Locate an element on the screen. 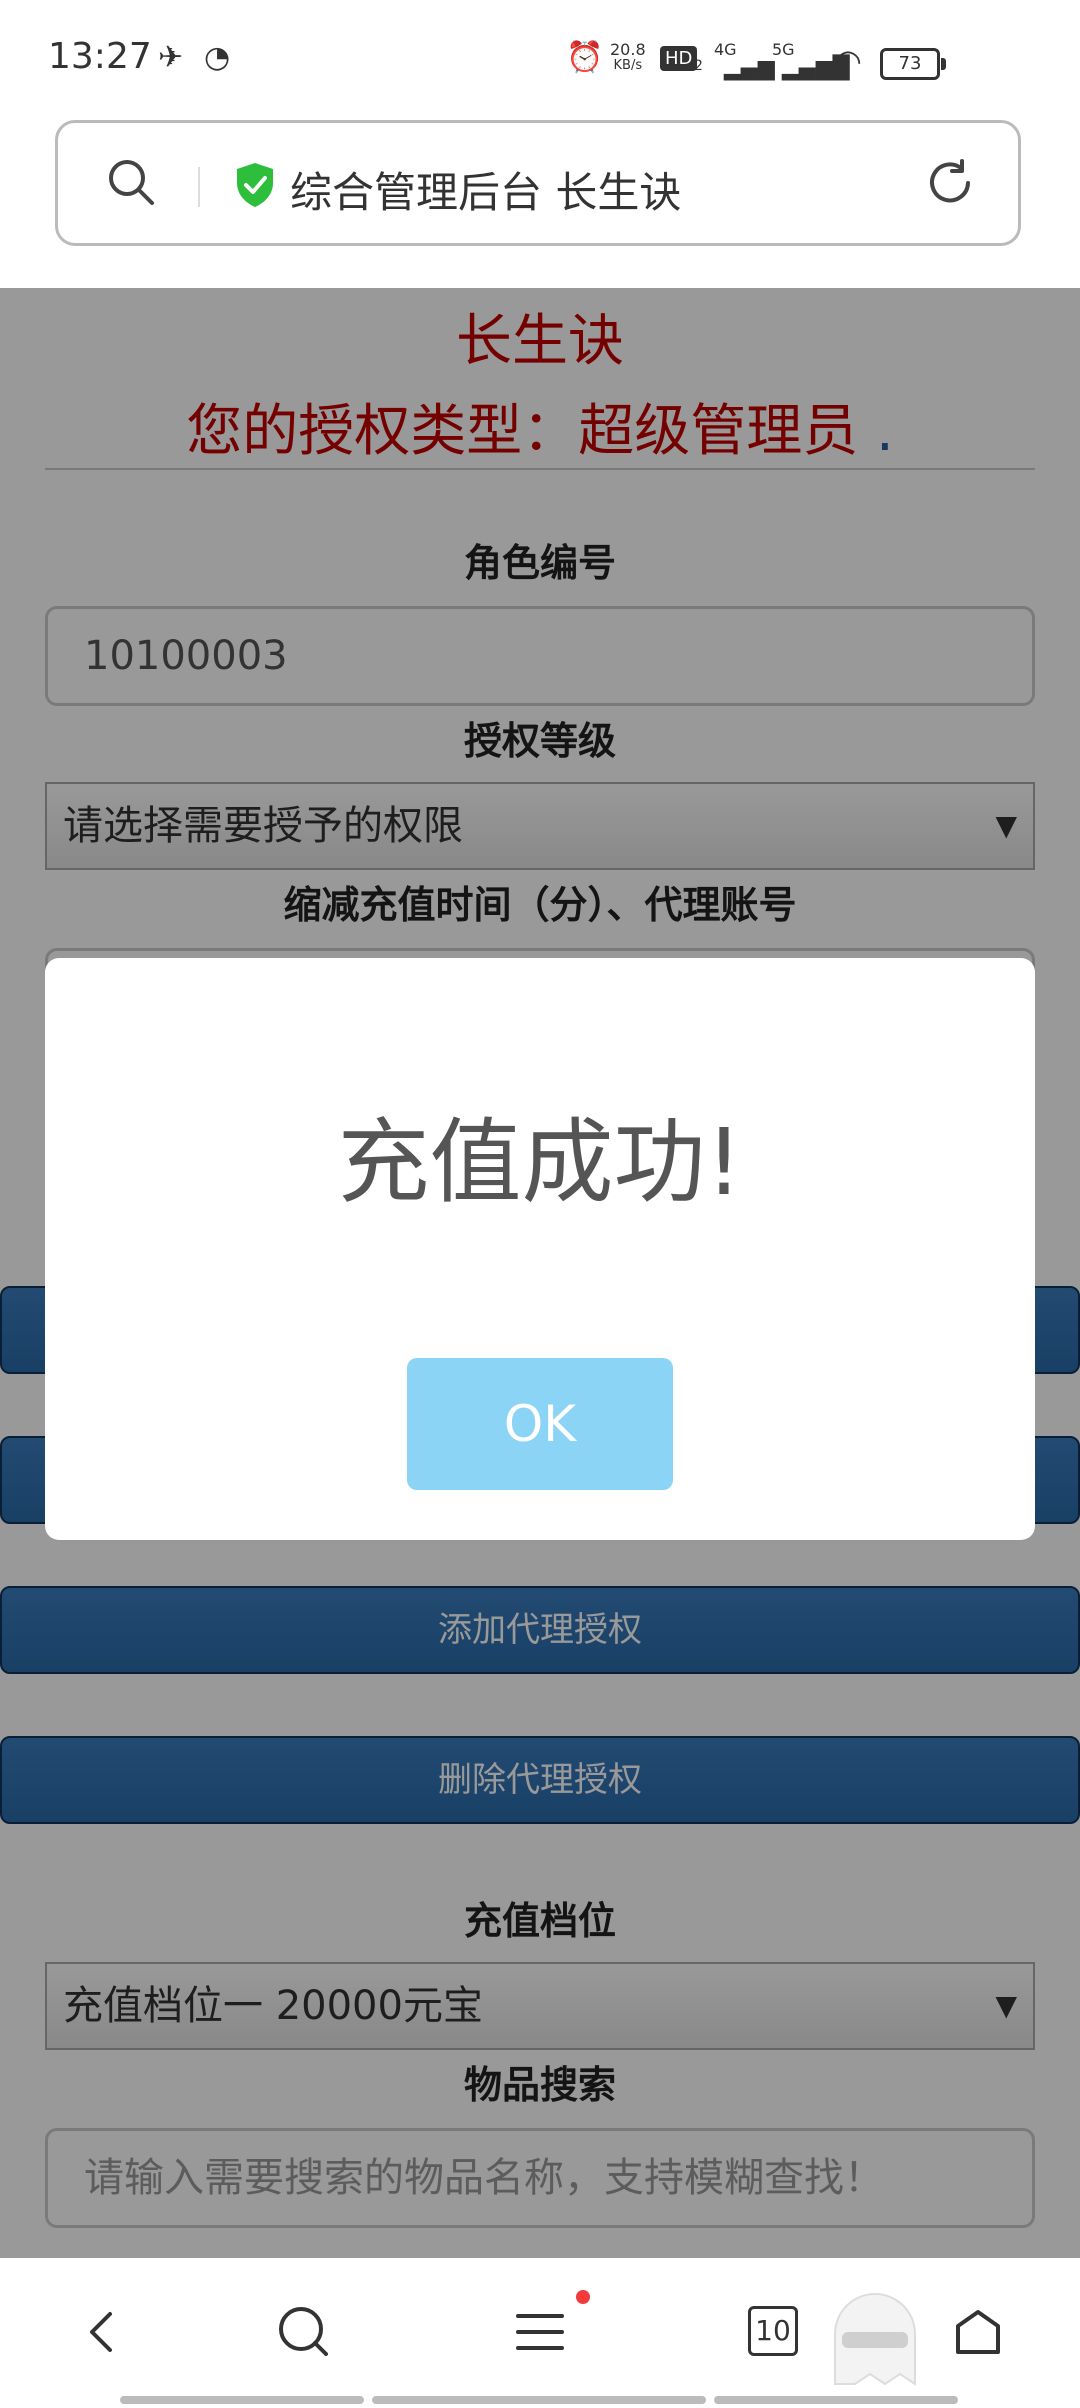  signal-4g-icon: ▂▄▆ is located at coordinates (749, 68).